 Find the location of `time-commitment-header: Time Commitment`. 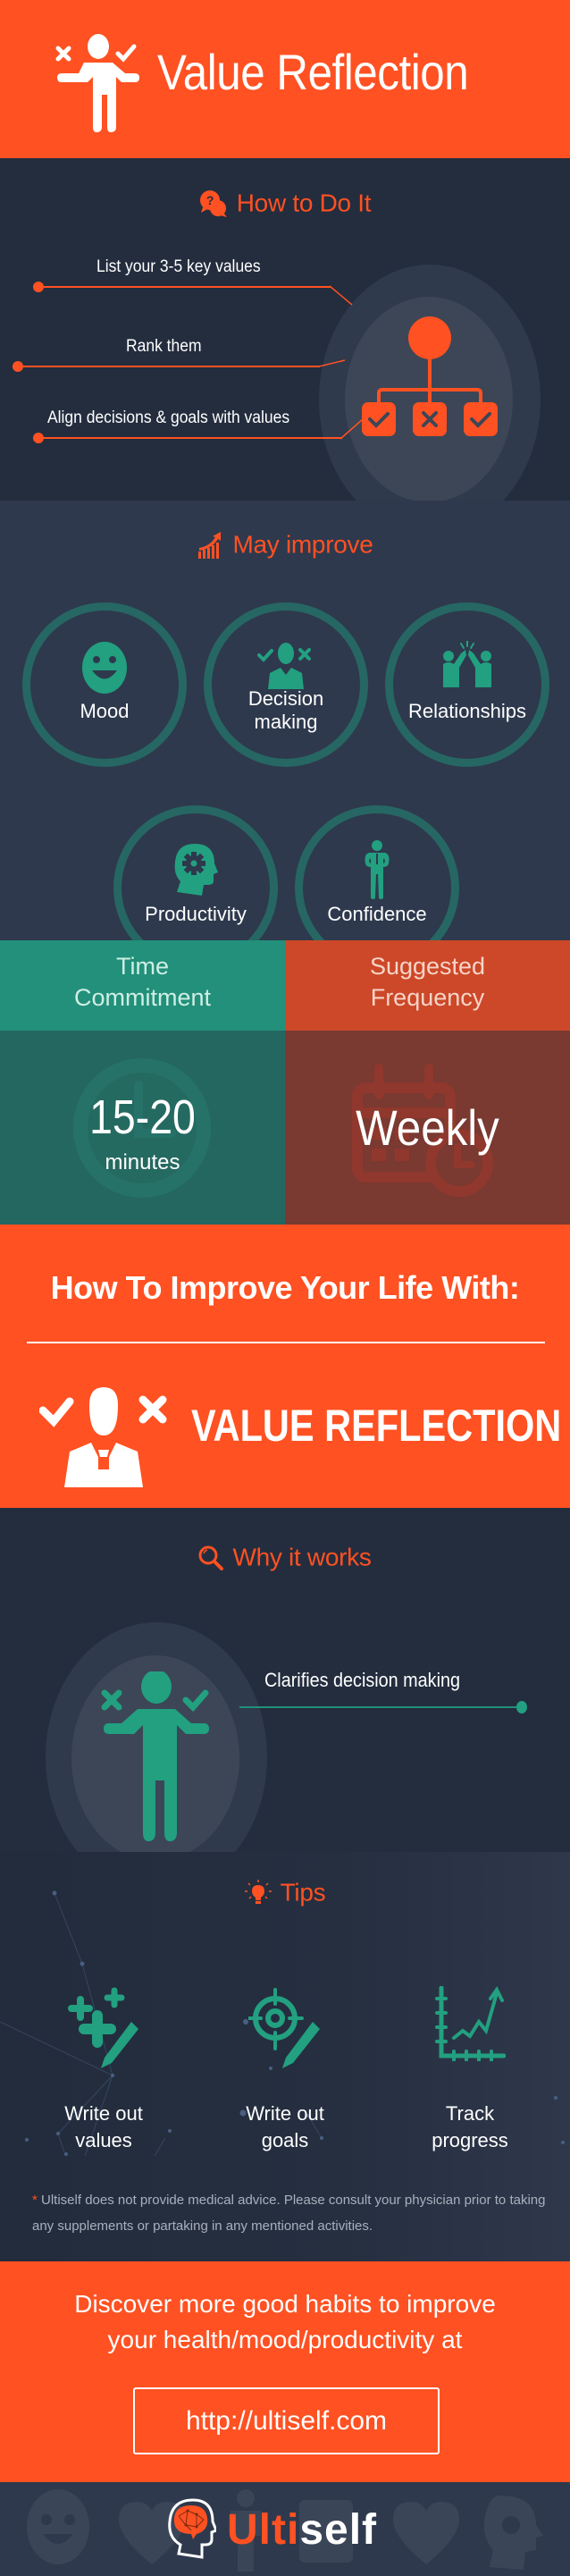

time-commitment-header: Time Commitment is located at coordinates (142, 986).